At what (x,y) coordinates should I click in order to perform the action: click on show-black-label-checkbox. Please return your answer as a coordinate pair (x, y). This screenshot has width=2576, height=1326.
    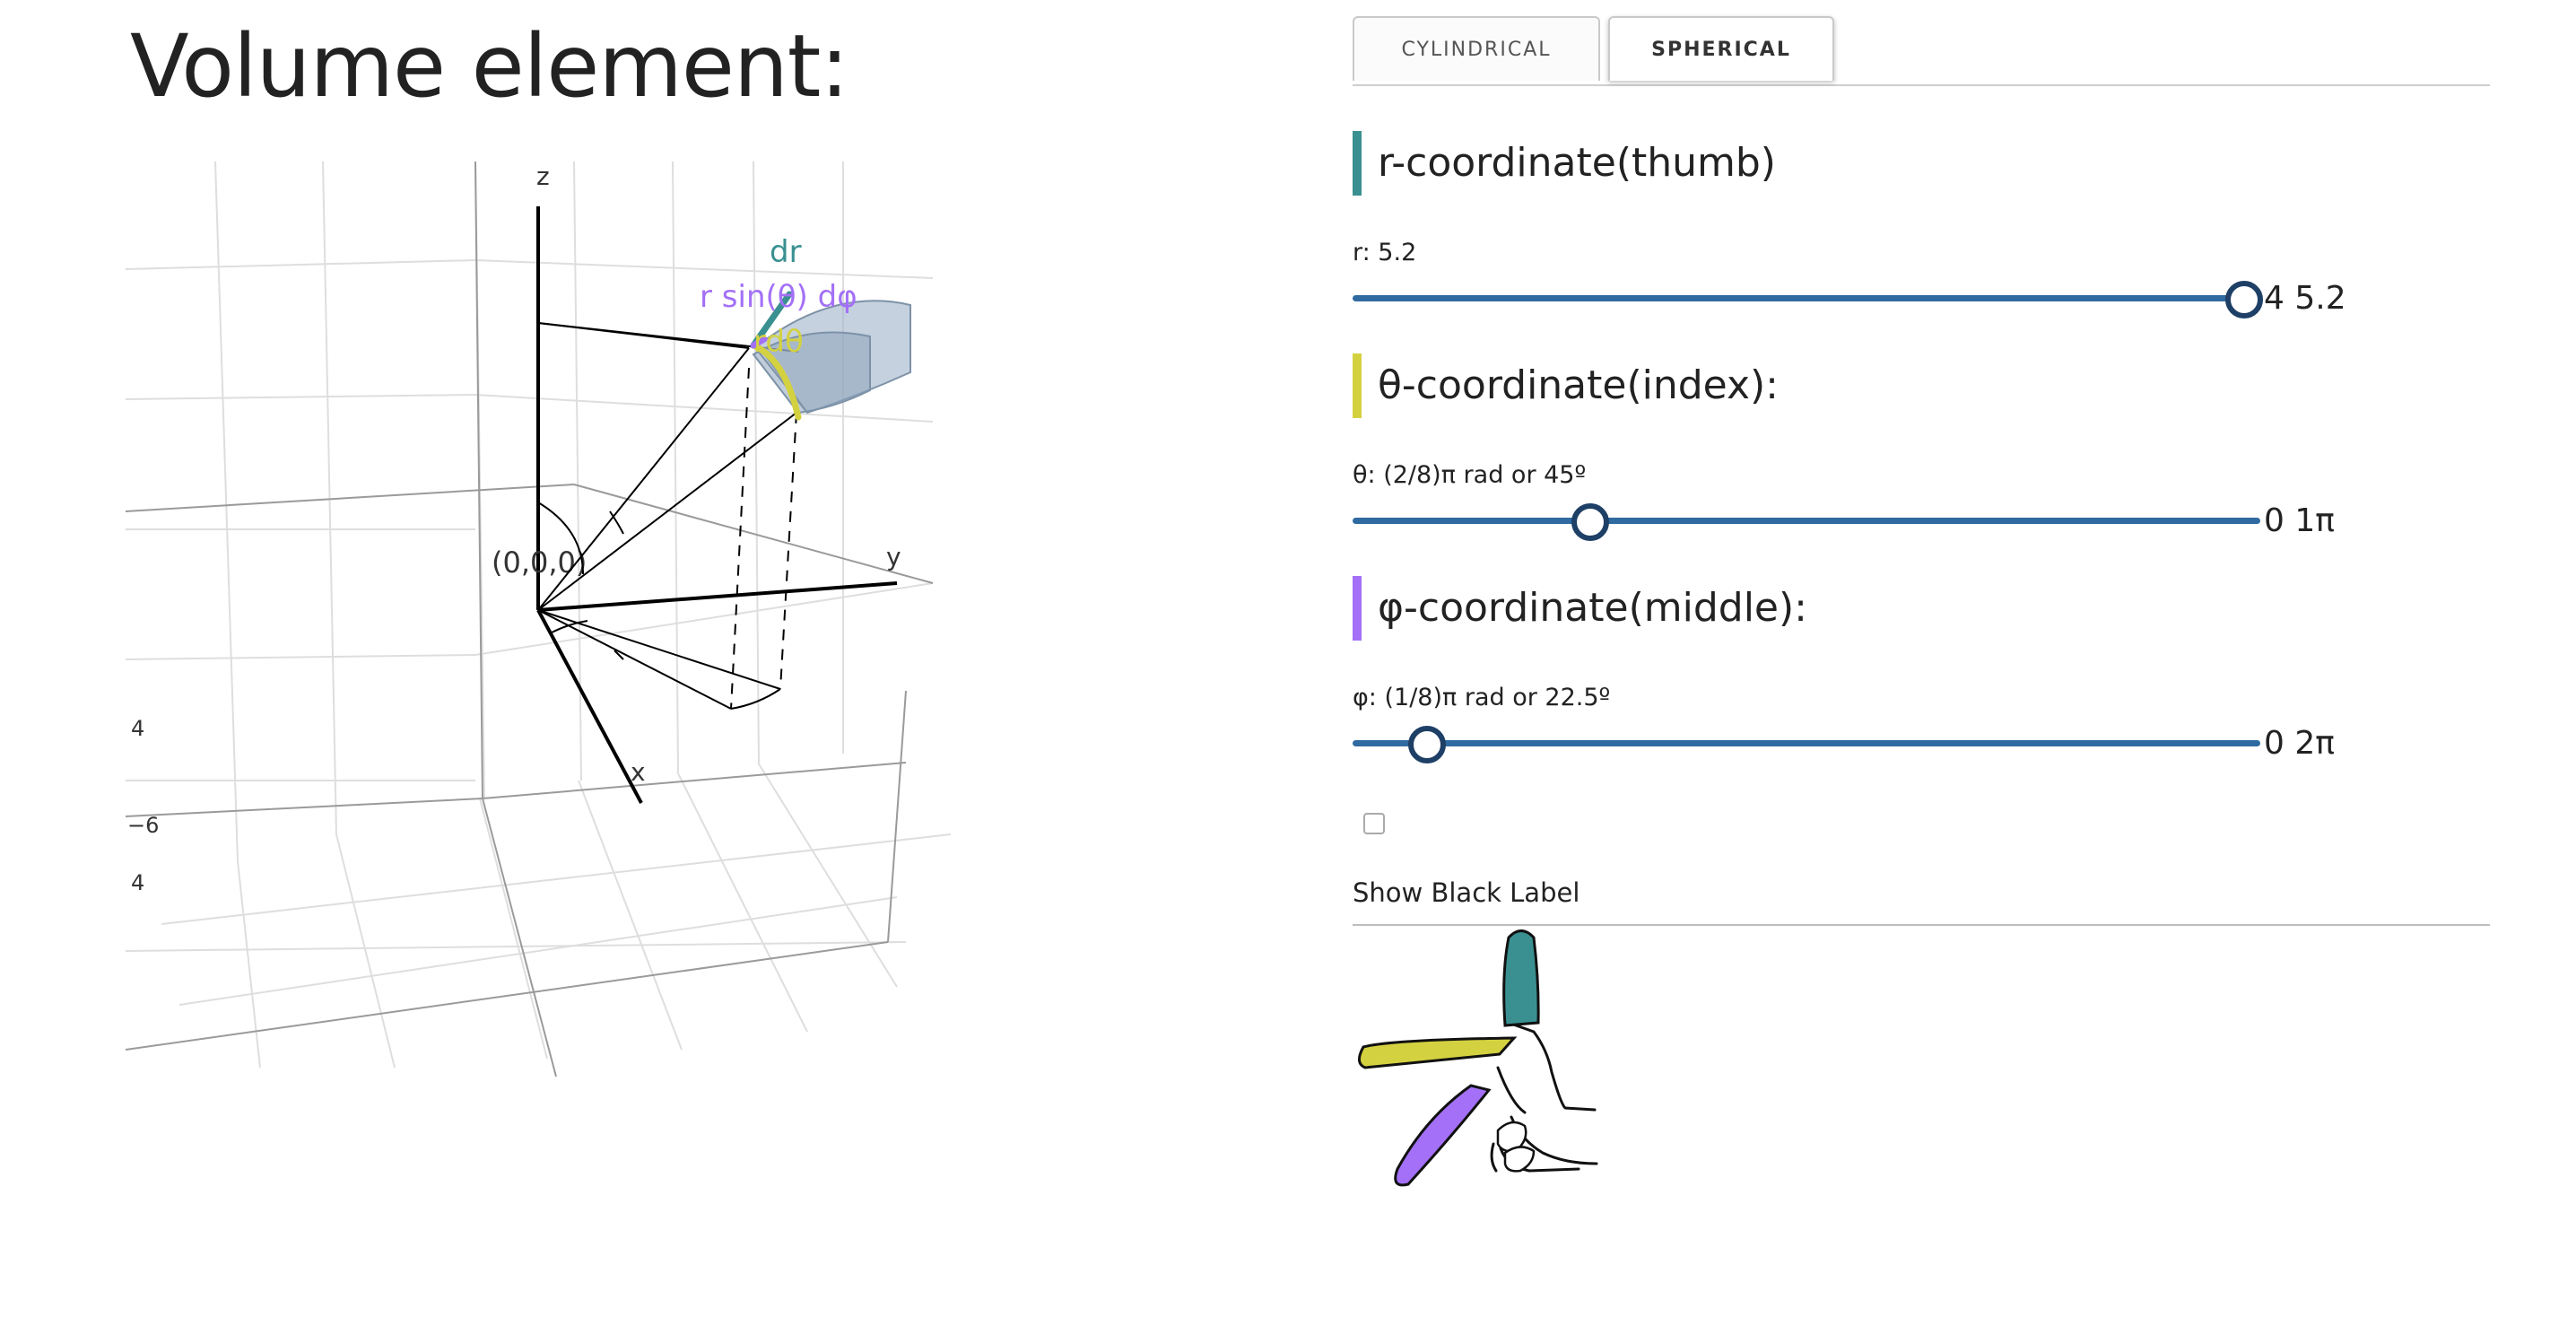
    Looking at the image, I should click on (1374, 824).